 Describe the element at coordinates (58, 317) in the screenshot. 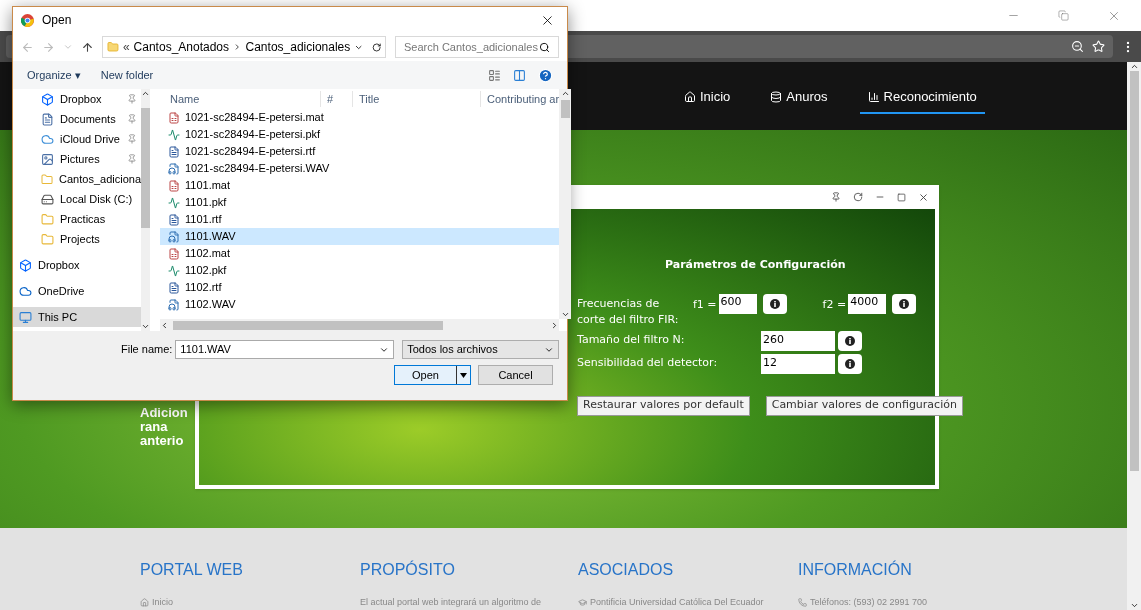

I see `nav-label: This PC` at that location.